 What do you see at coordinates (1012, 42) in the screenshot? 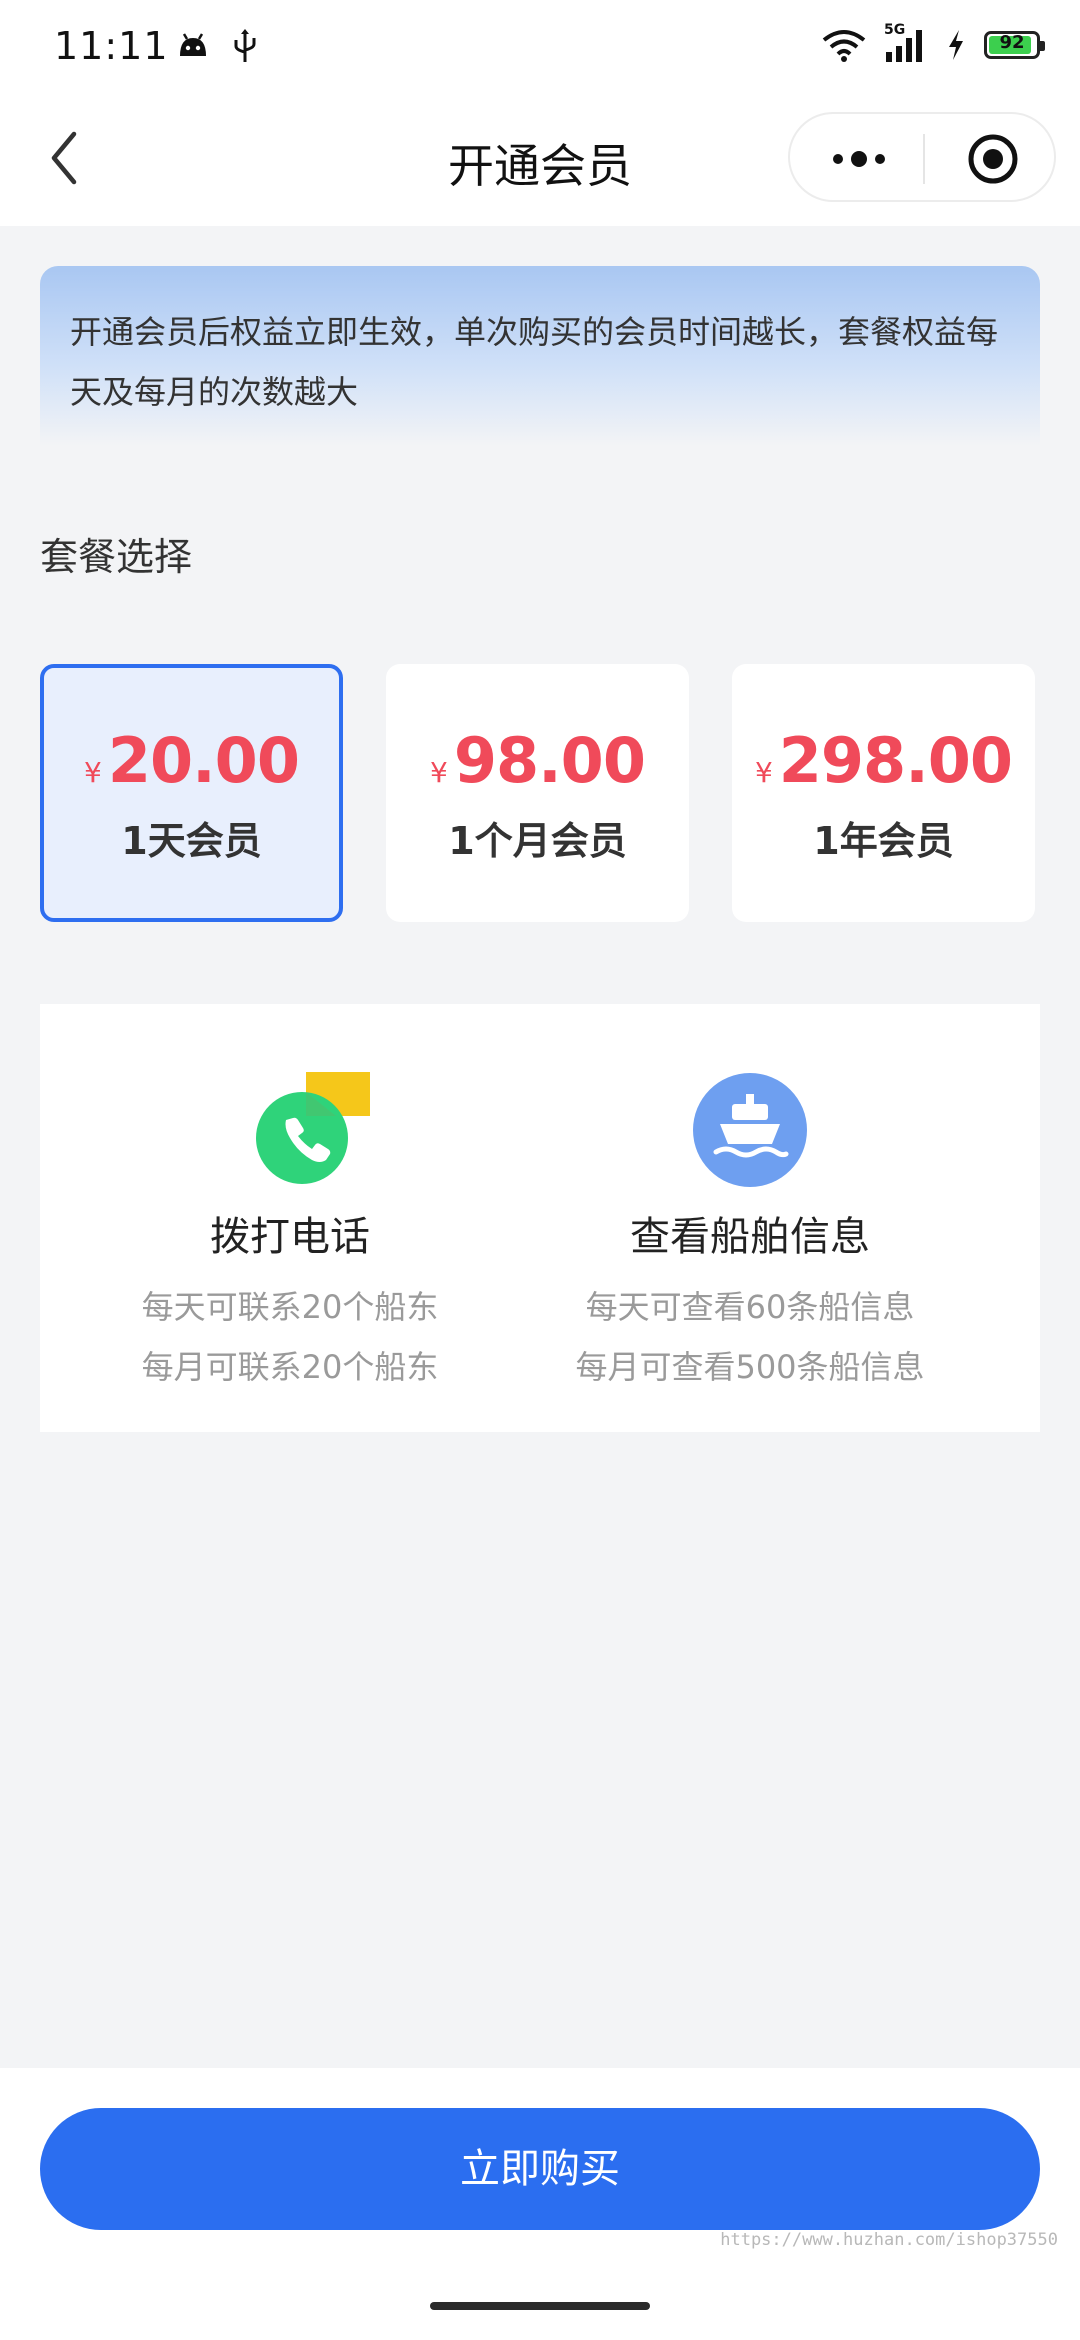
I see `battery-level: 92` at bounding box center [1012, 42].